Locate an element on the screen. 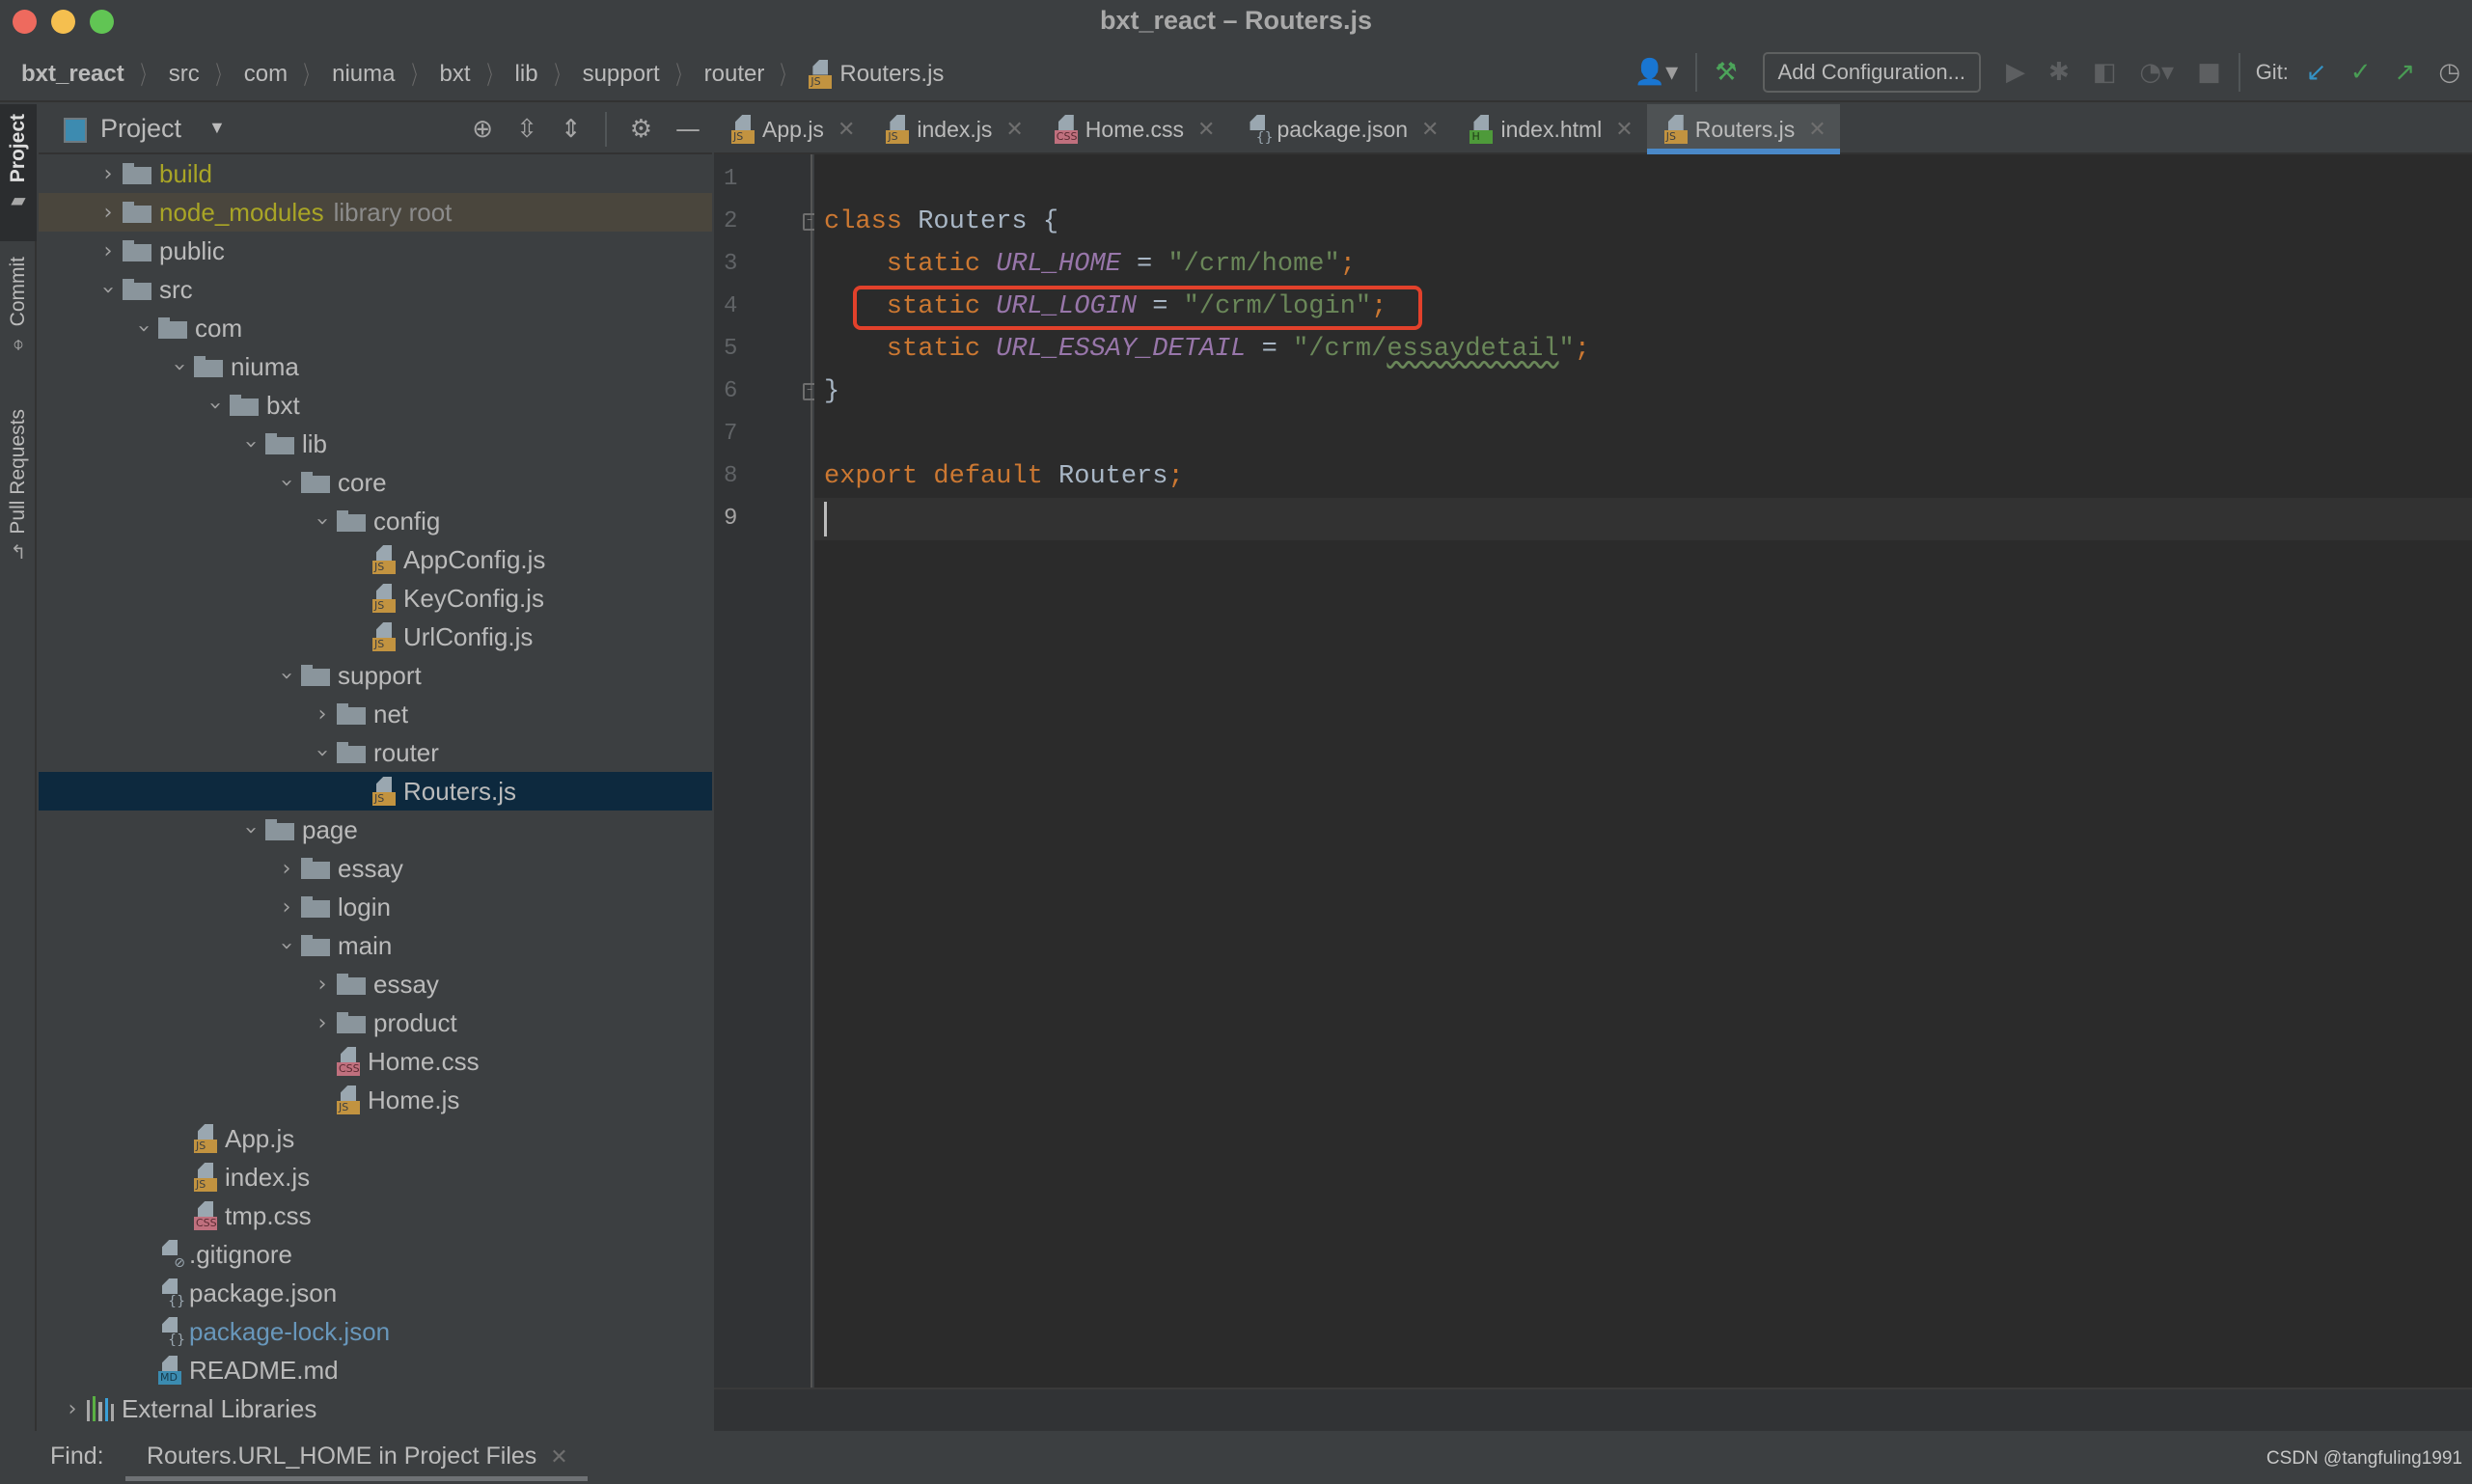  breadcrumb-item: niuma is located at coordinates (363, 74).